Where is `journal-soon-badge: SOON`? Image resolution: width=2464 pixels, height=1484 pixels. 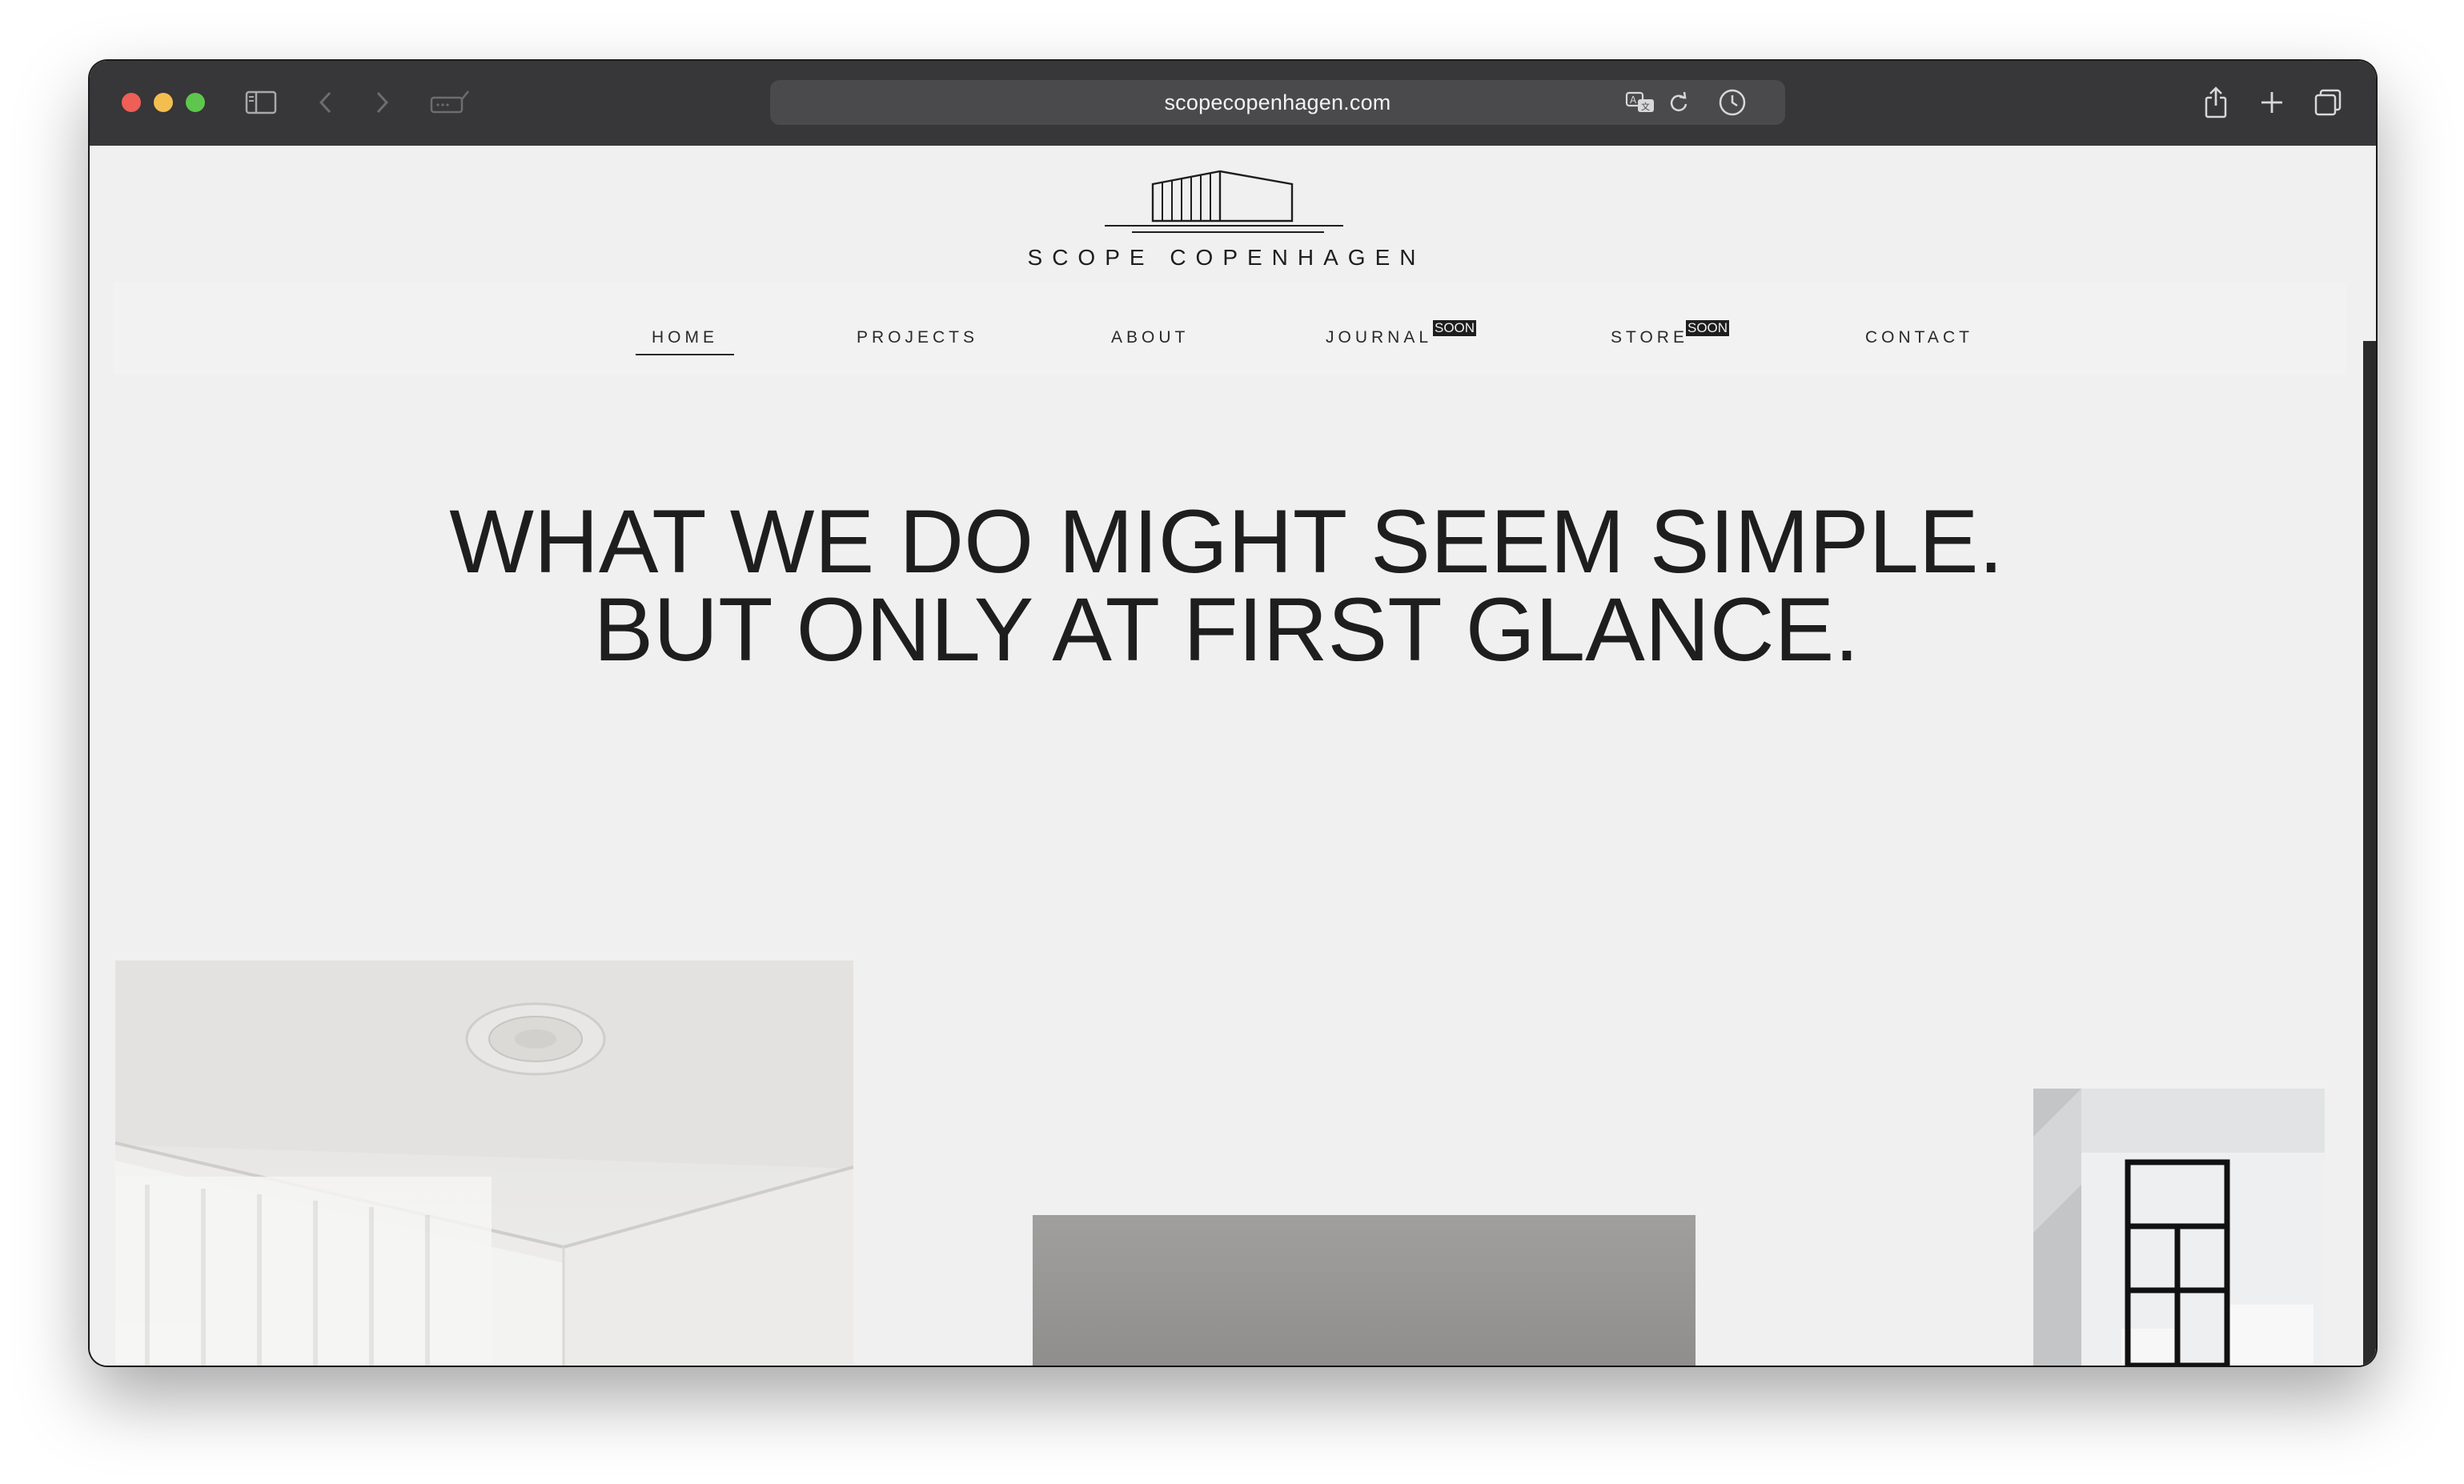 journal-soon-badge: SOON is located at coordinates (1455, 328).